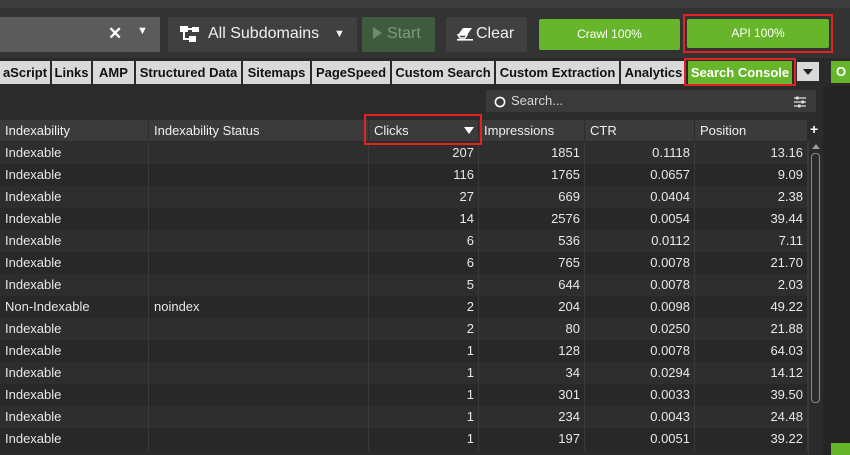 The image size is (850, 455). What do you see at coordinates (532, 197) in the screenshot?
I see `cell-impressions: 669` at bounding box center [532, 197].